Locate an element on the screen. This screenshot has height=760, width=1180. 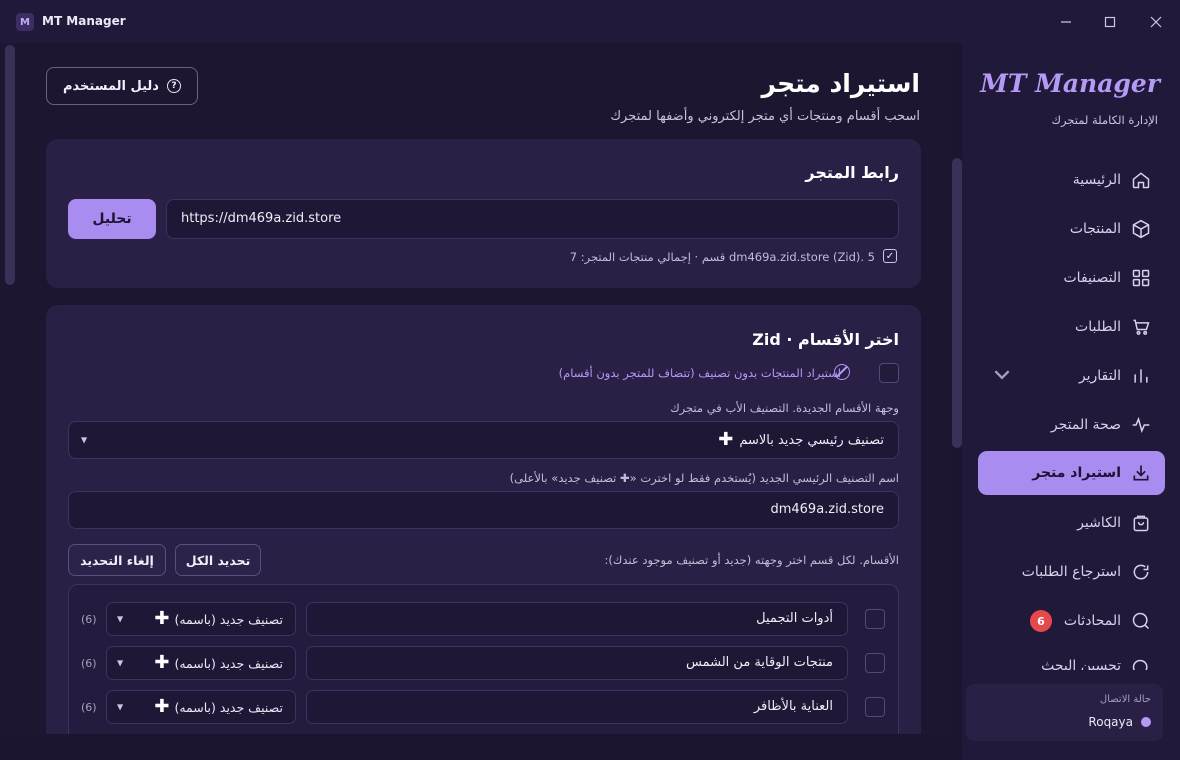
maximize-button is located at coordinates (1110, 22).